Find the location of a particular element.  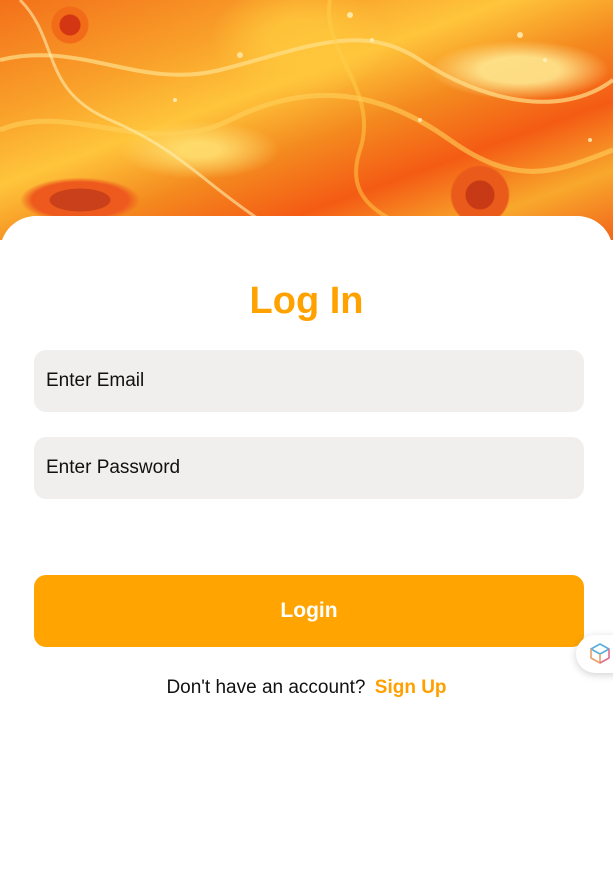

signup-prompt-row: Don't have an account? Sign Up is located at coordinates (306, 688).